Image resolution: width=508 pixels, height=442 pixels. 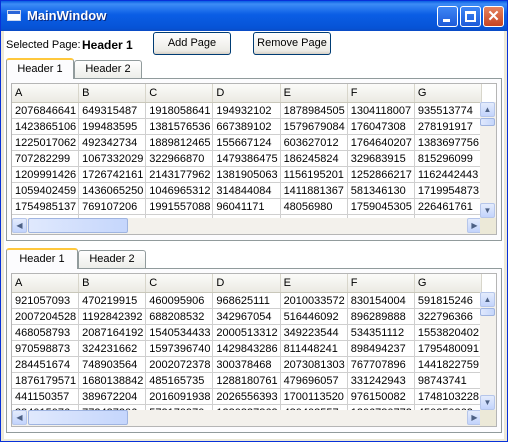 I want to click on grid-cell: 1889812465, so click(x=179, y=142).